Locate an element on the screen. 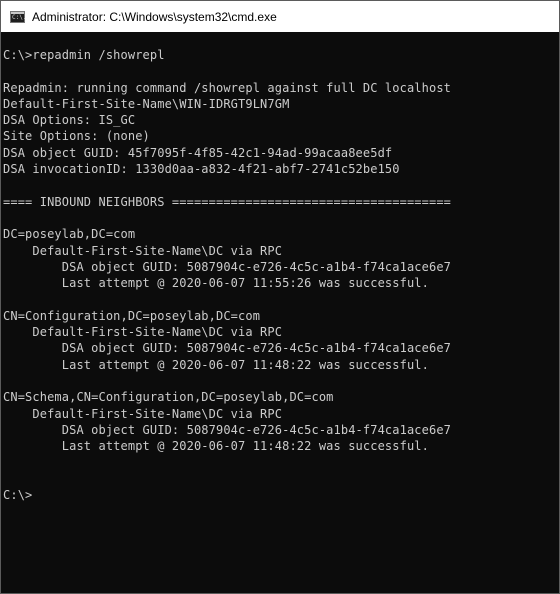 The width and height of the screenshot is (560, 594). console-line: Default-First-Site-Name\WIN-IDRGT9LN7GM is located at coordinates (146, 103).